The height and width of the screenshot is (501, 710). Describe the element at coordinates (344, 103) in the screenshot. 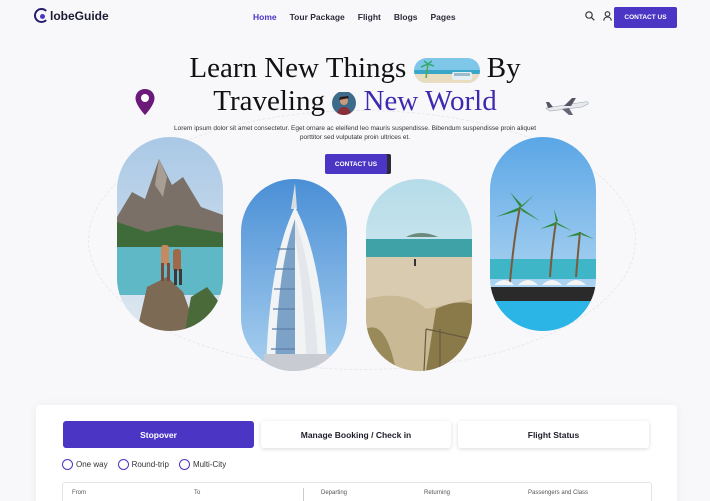

I see `hero-traveler-thumbnail` at that location.